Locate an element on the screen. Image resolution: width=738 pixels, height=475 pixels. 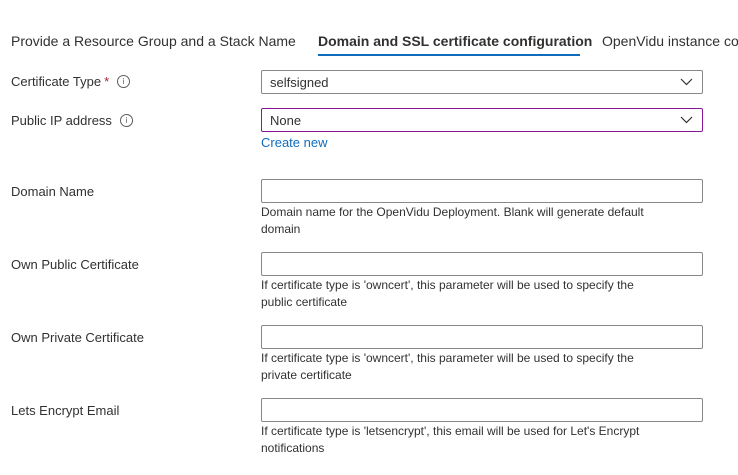
own-private-certificate-input is located at coordinates (482, 337).